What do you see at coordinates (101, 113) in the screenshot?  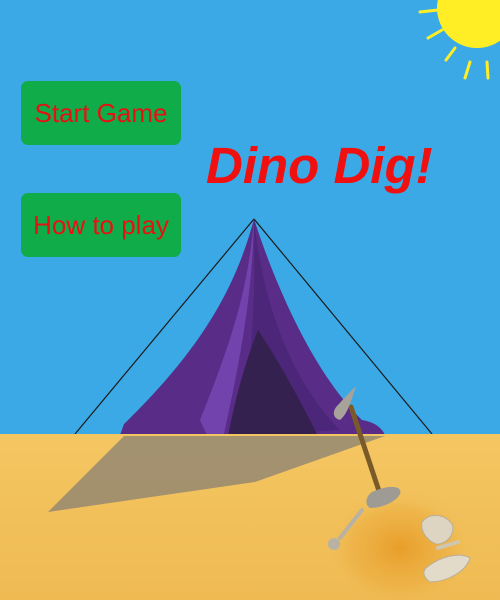 I see `start-game-button: Start Game` at bounding box center [101, 113].